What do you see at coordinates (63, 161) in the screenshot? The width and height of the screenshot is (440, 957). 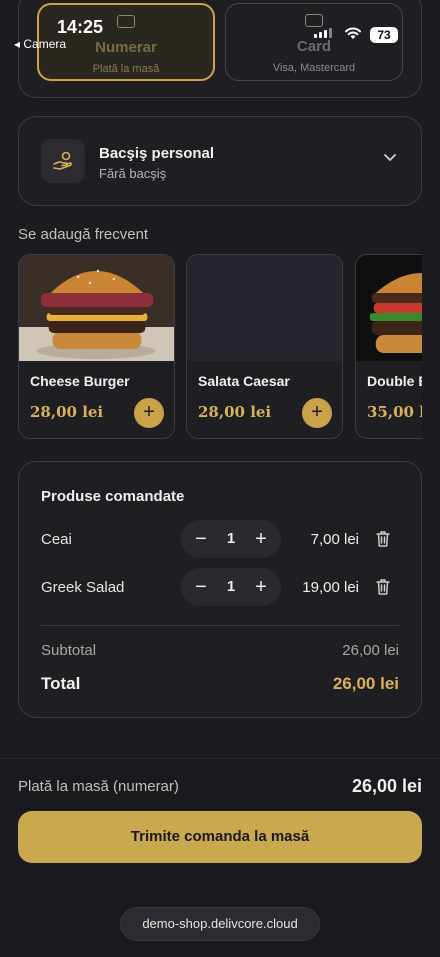 I see `hand-coins-icon` at bounding box center [63, 161].